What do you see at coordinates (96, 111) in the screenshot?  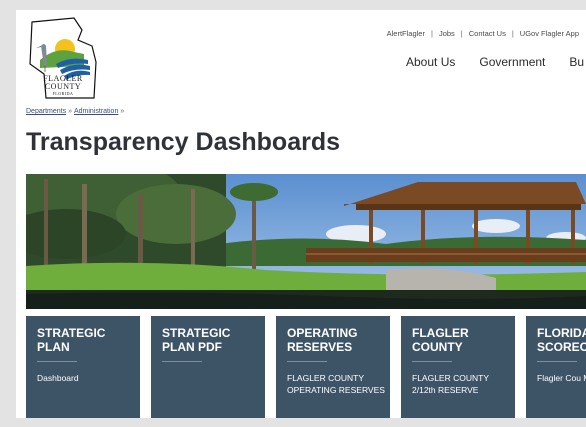 I see `breadcrumb-administration: Administration` at bounding box center [96, 111].